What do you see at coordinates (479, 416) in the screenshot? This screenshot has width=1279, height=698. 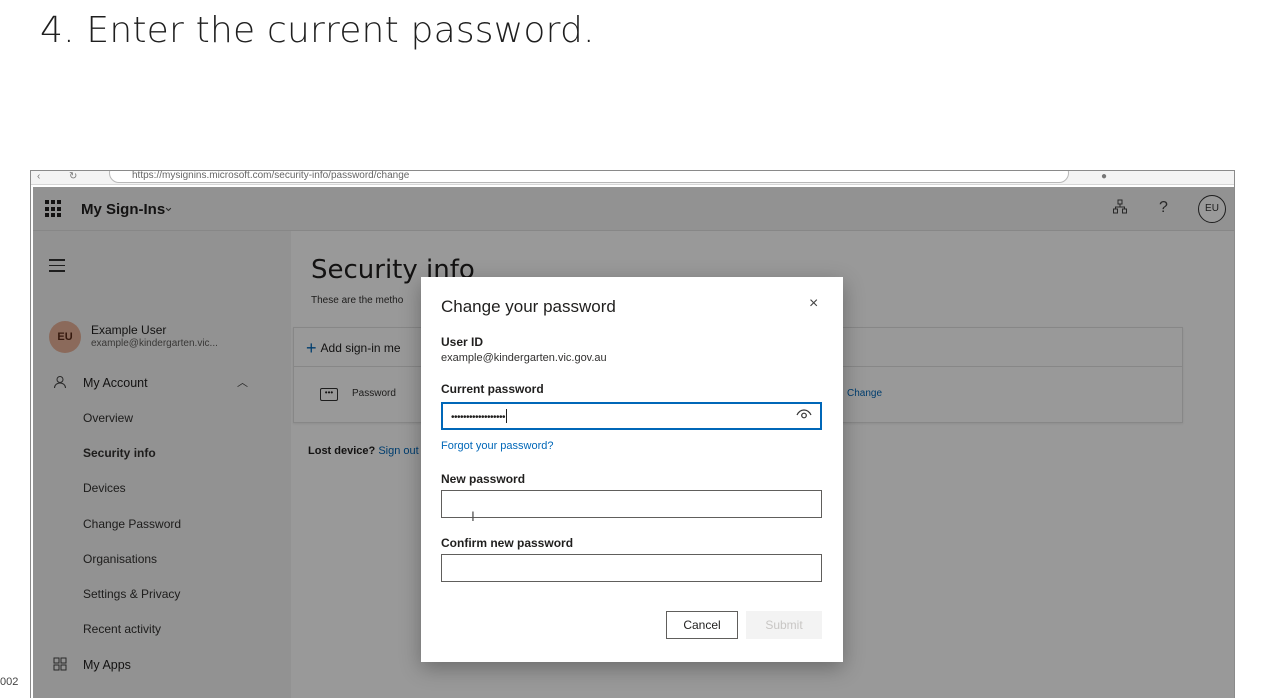 I see `masked-password: ••••••••••••••••••` at bounding box center [479, 416].